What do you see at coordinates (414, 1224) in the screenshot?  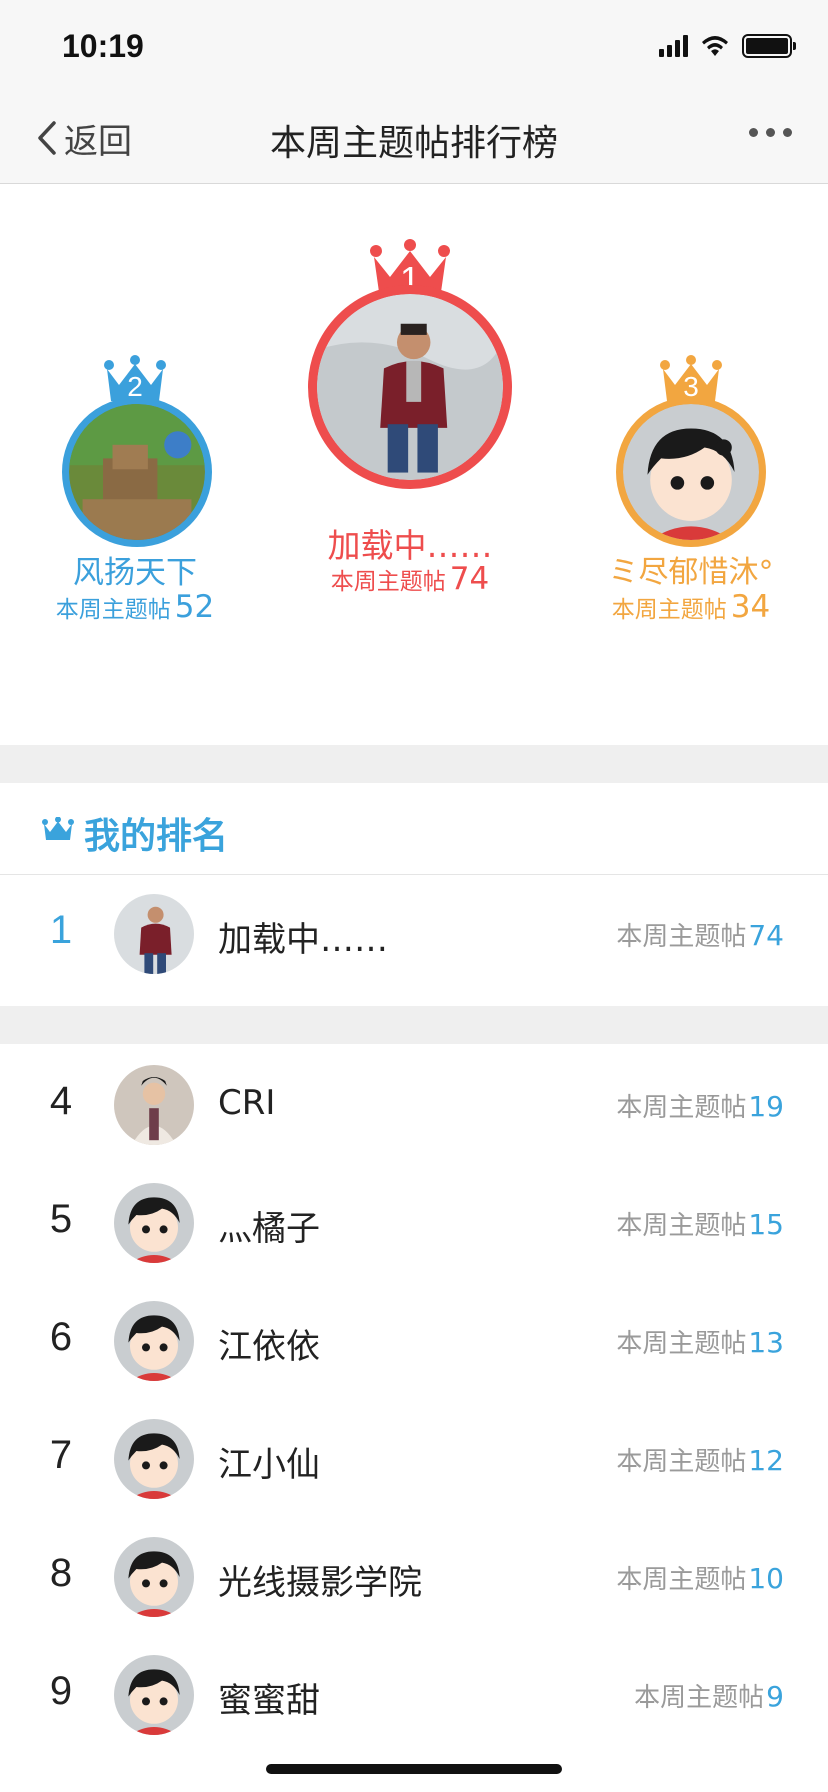 I see `list-item: 5 灬橘子 本周主题帖15` at bounding box center [414, 1224].